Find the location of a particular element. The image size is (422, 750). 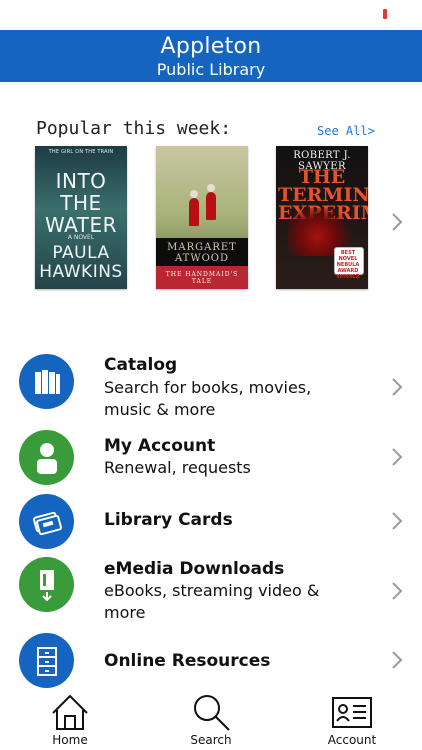

carousel-next-icon is located at coordinates (397, 222).